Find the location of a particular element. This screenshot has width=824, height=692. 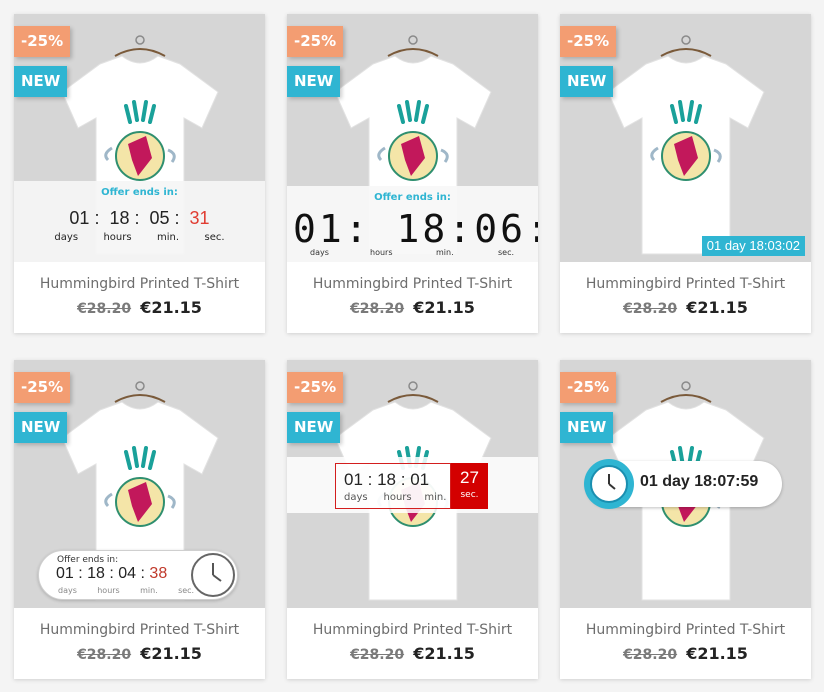

countdown-timer: 01 : 18 : 01 days hours min. 27 sec. is located at coordinates (412, 485).